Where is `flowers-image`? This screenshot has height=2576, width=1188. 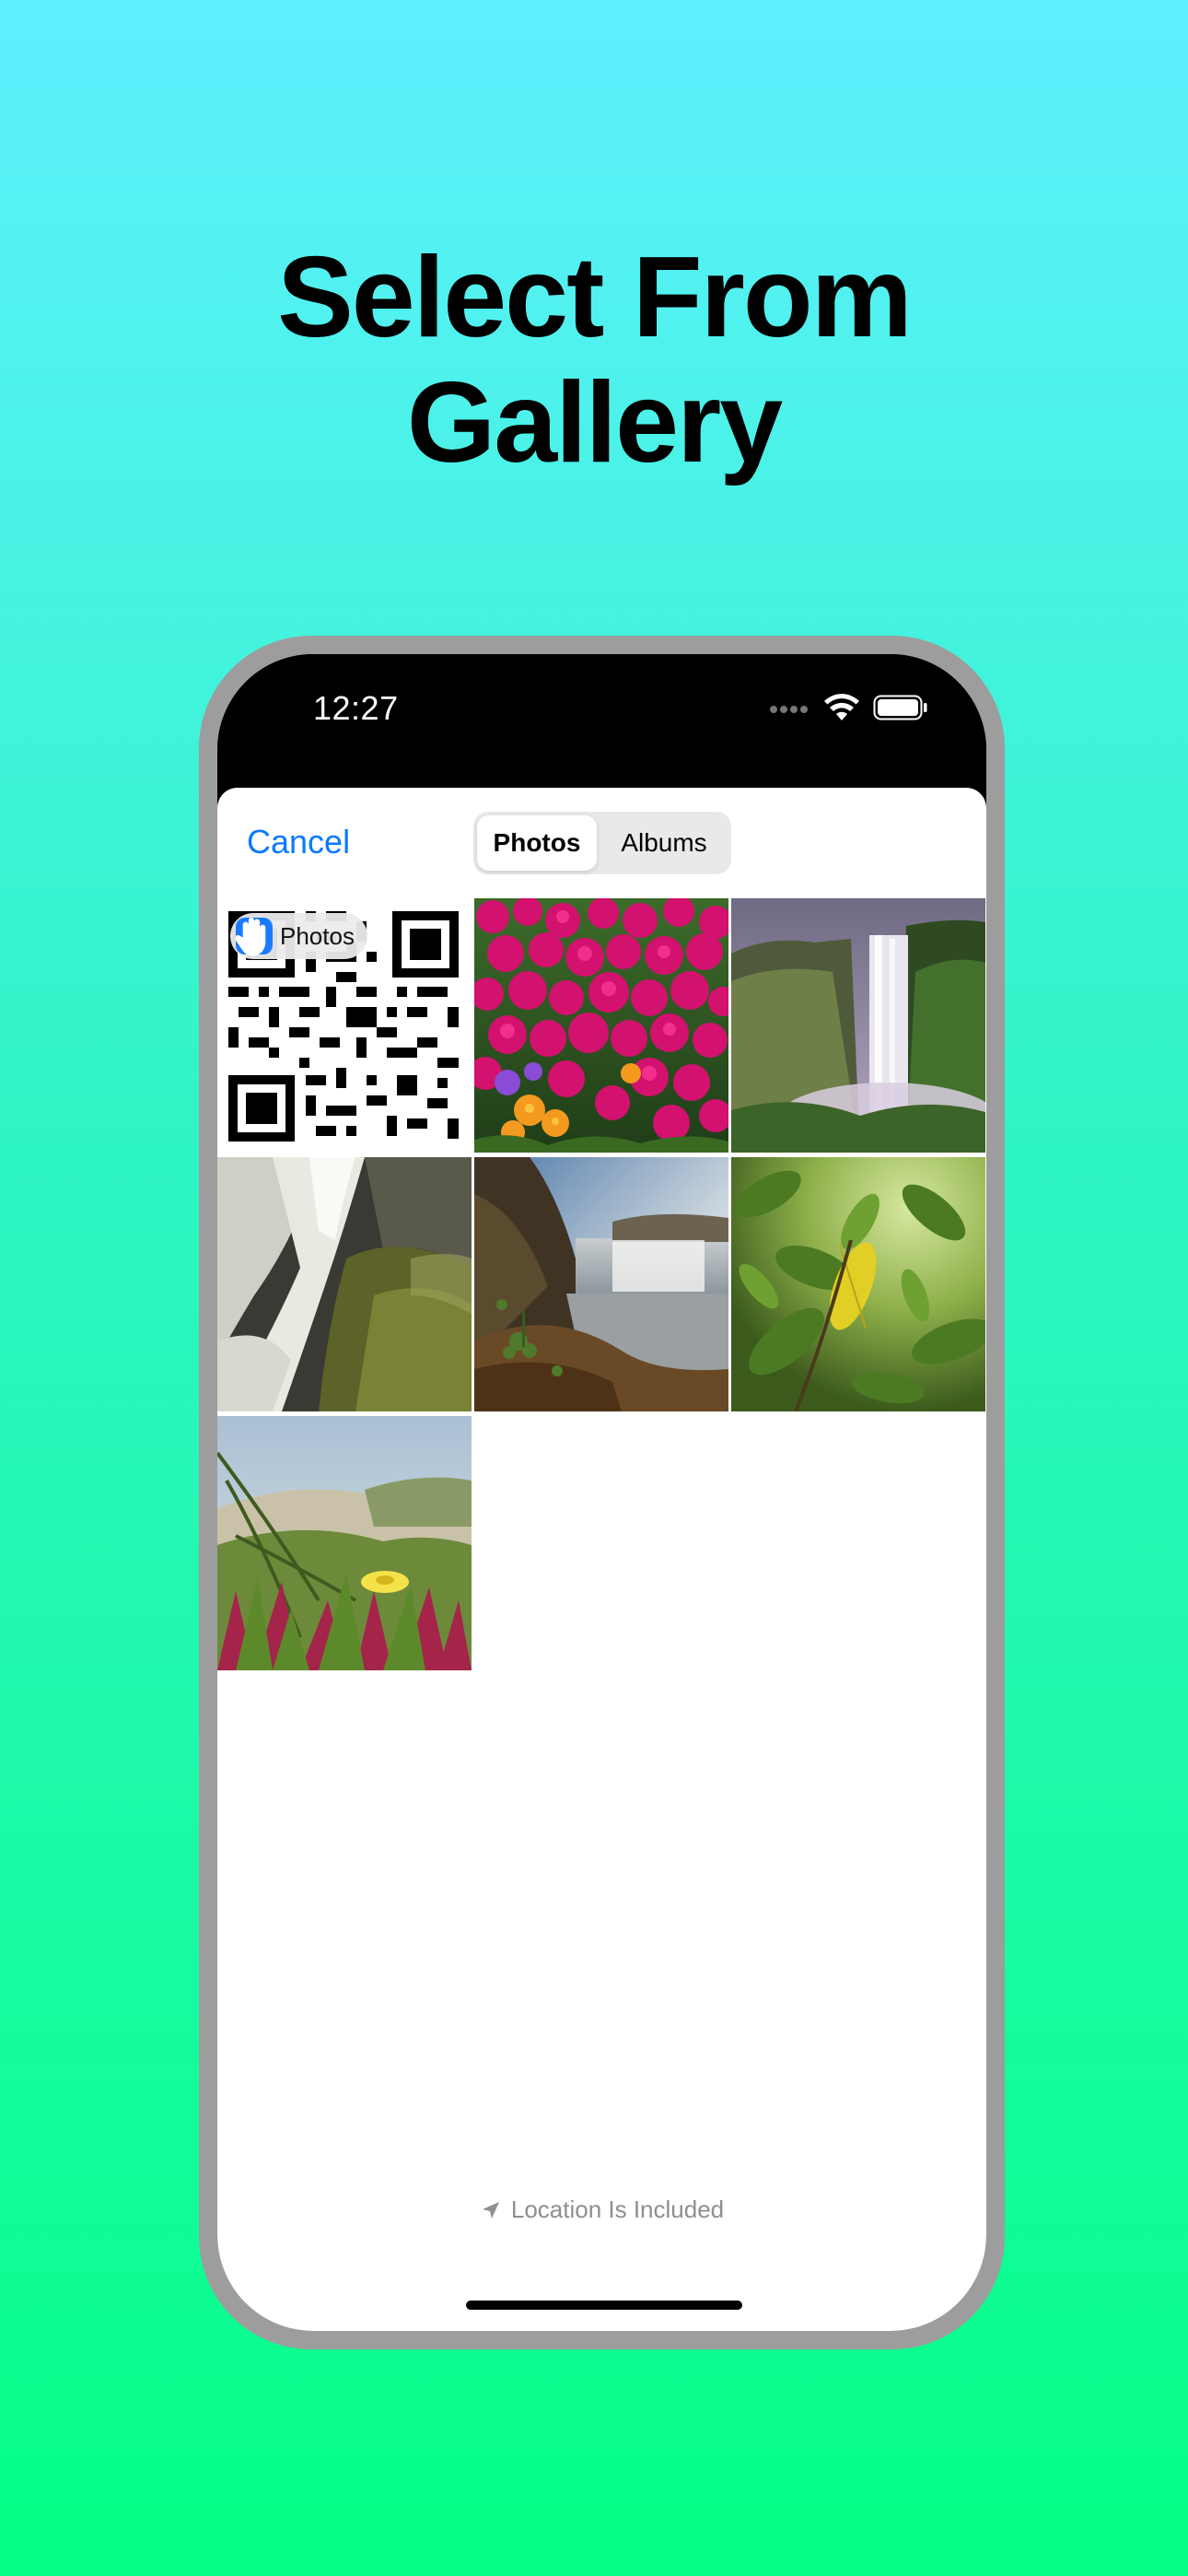
flowers-image is located at coordinates (601, 1025).